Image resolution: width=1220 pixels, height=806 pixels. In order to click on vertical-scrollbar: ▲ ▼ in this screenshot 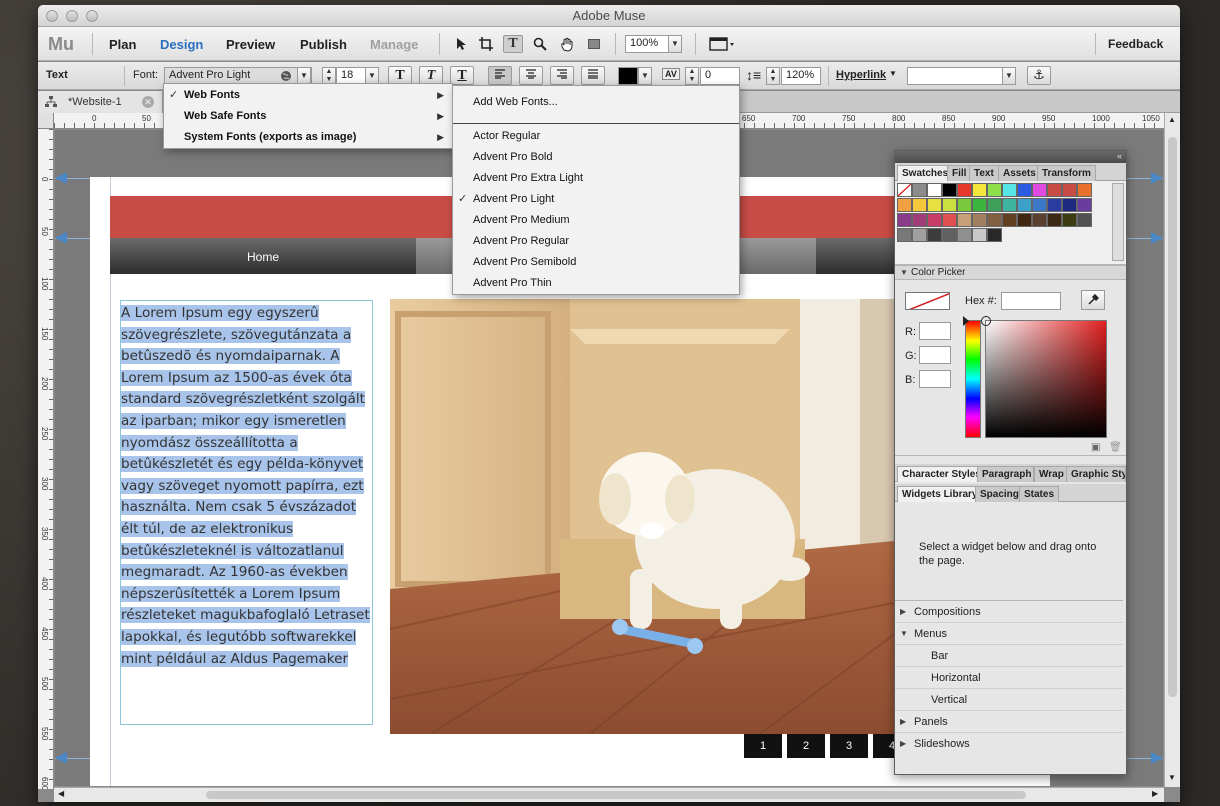, I will do `click(1172, 450)`.